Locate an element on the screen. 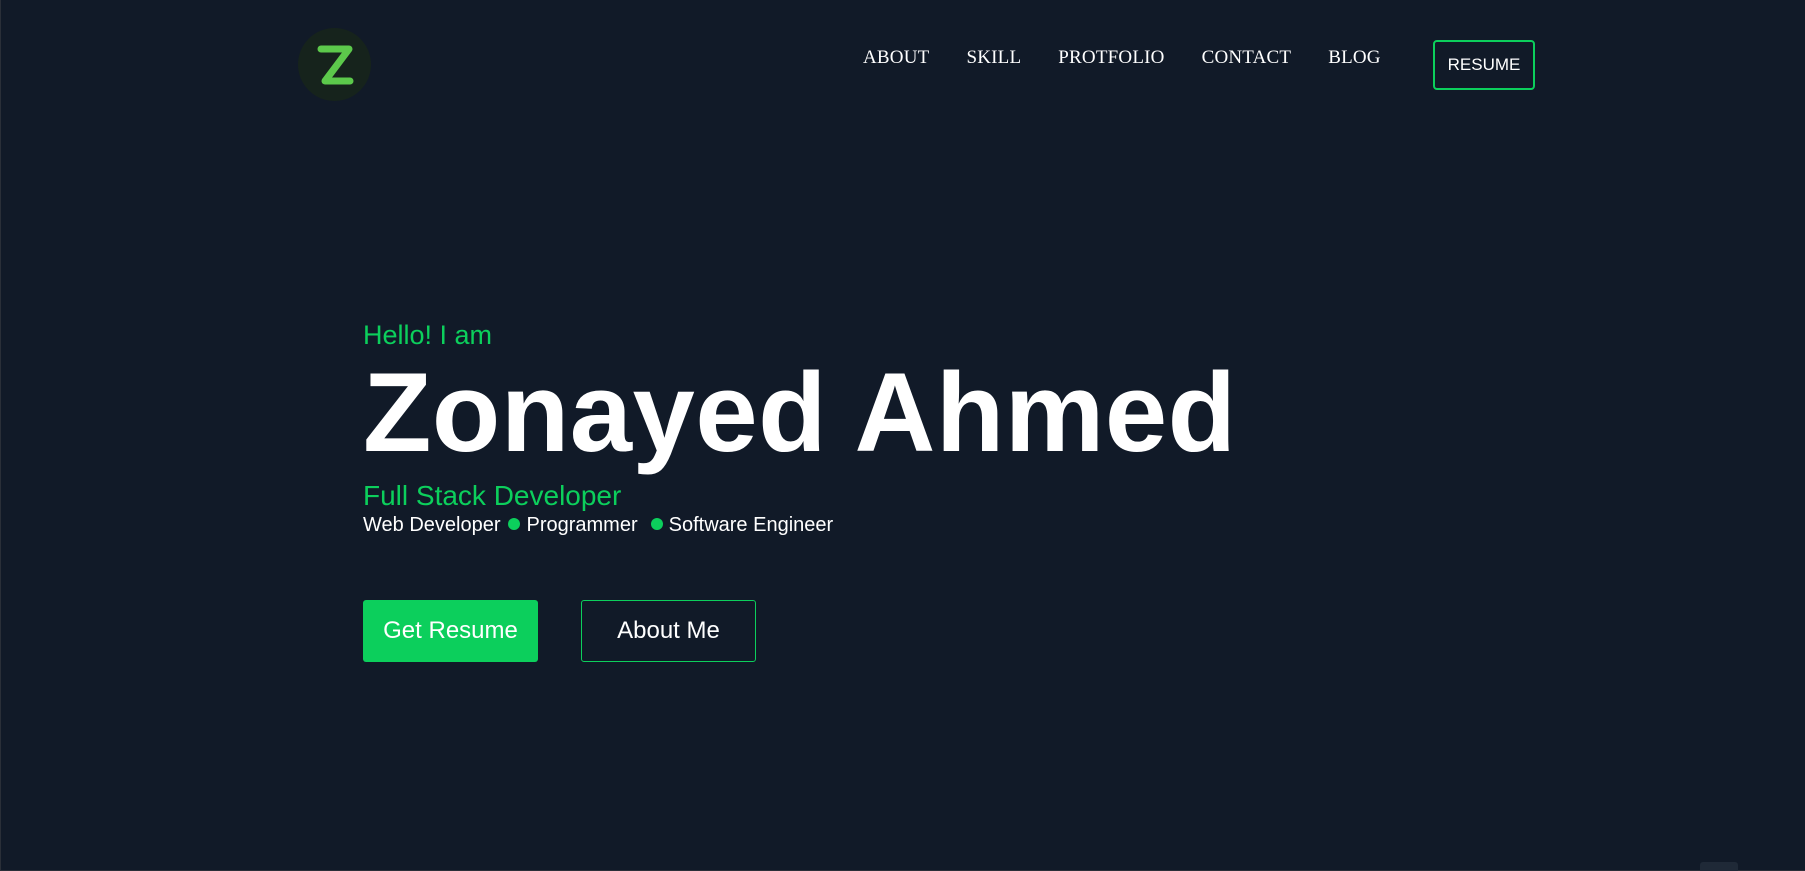 The image size is (1805, 871). nav-contact: CONTACT is located at coordinates (1247, 58).